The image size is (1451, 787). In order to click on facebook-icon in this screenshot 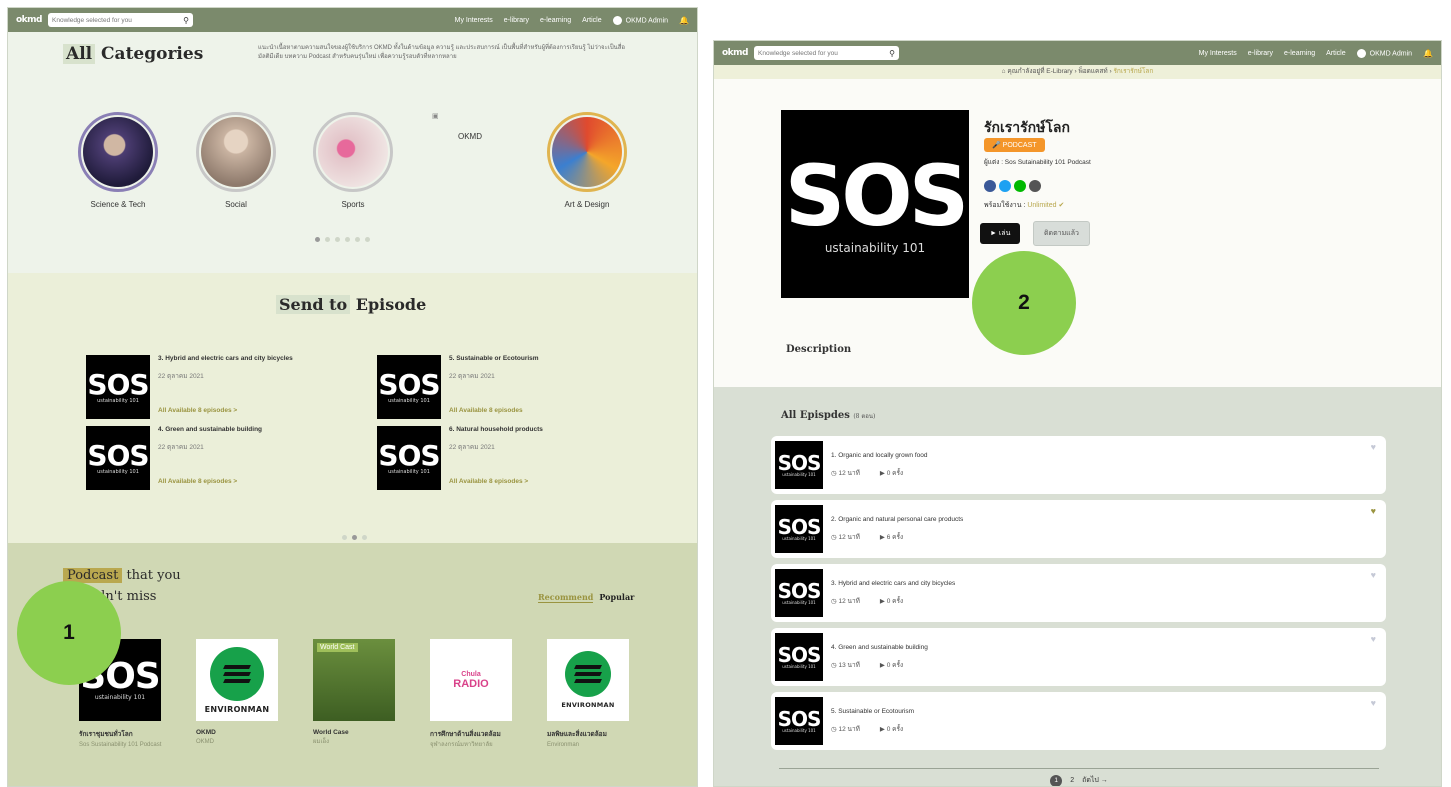, I will do `click(990, 186)`.